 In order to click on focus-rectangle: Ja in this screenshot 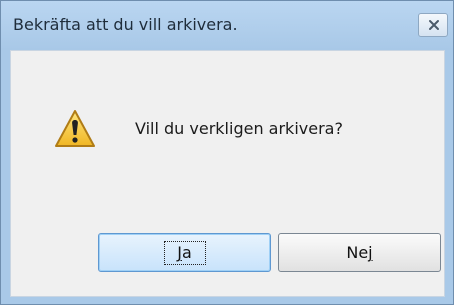, I will do `click(184, 252)`.